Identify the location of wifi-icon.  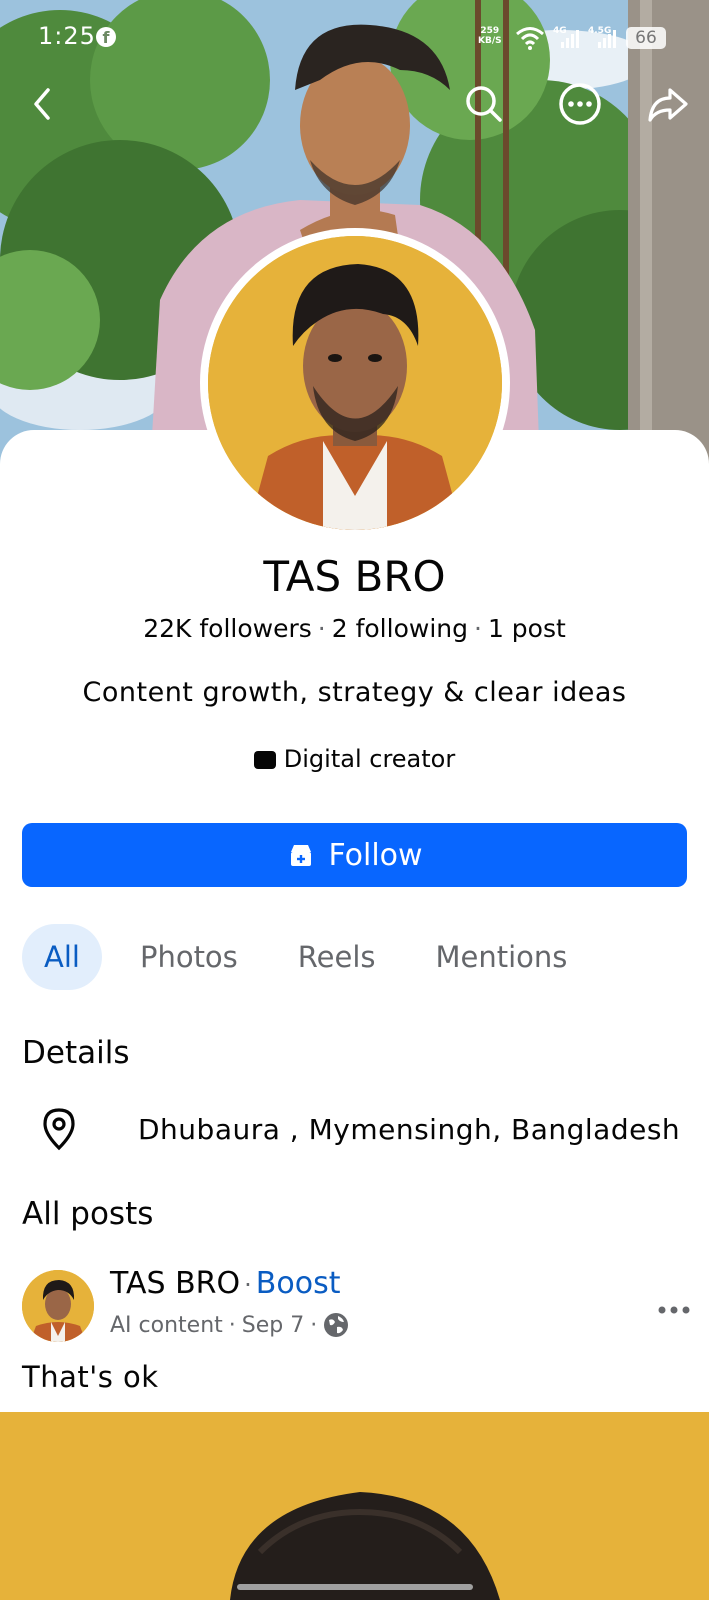
(530, 38).